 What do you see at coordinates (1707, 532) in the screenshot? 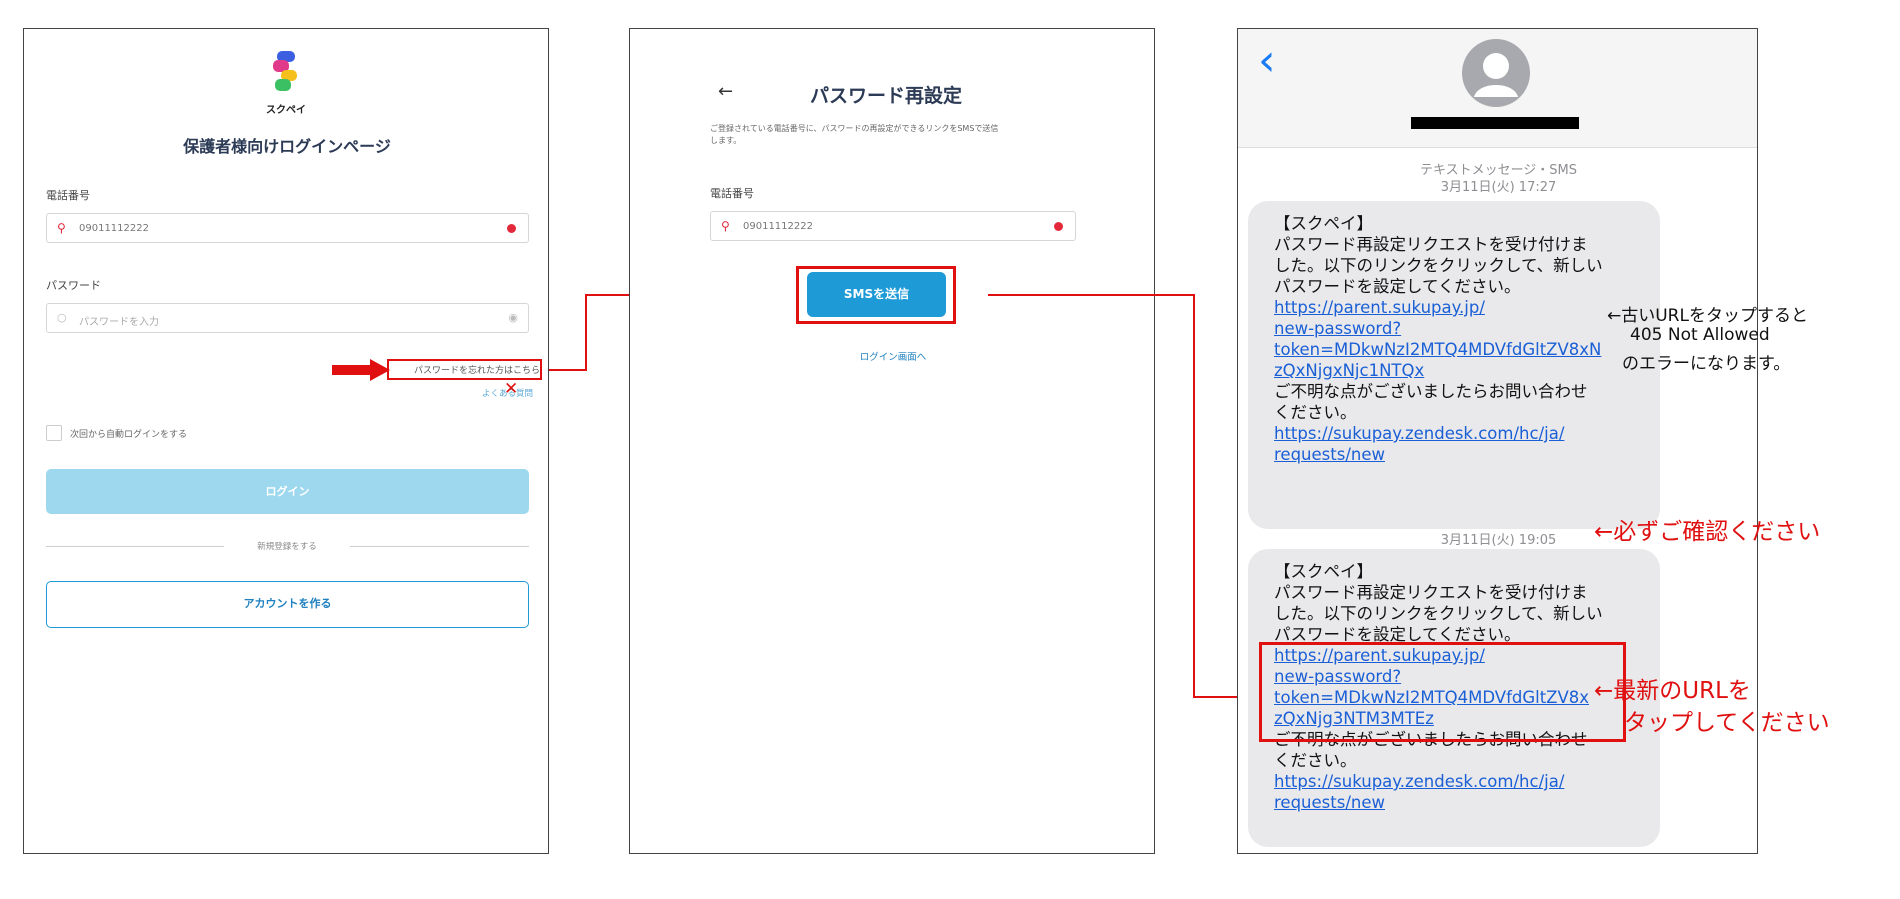
I see `confirm-note: ←必ずご確認ください` at bounding box center [1707, 532].